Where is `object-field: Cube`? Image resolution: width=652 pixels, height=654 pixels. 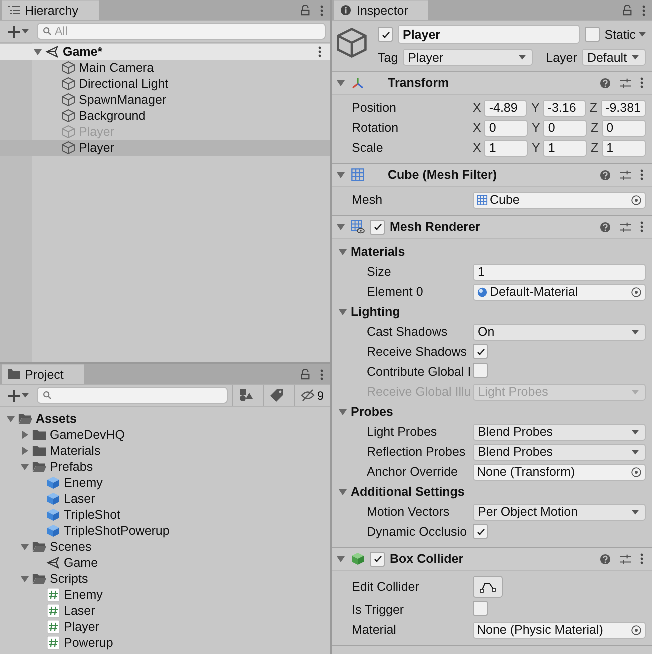 object-field: Cube is located at coordinates (559, 200).